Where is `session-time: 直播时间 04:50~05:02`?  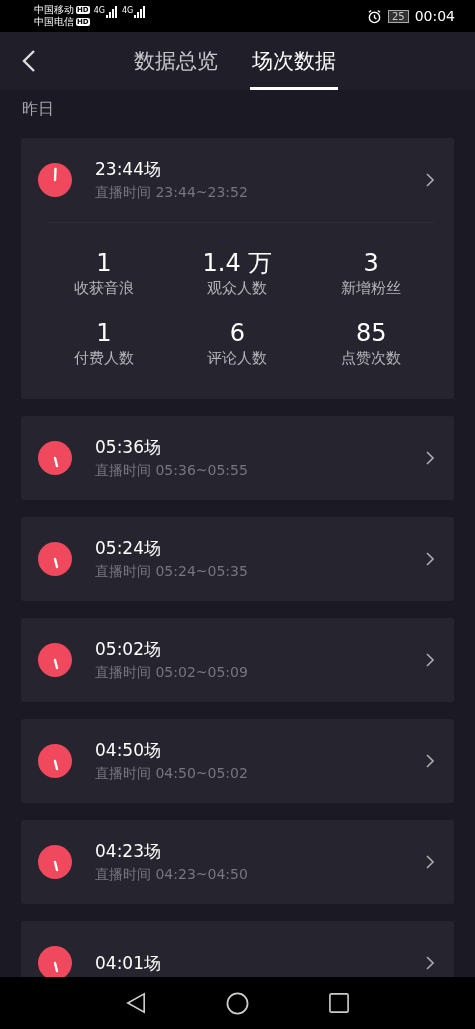
session-time: 直播时间 04:50~05:02 is located at coordinates (172, 773).